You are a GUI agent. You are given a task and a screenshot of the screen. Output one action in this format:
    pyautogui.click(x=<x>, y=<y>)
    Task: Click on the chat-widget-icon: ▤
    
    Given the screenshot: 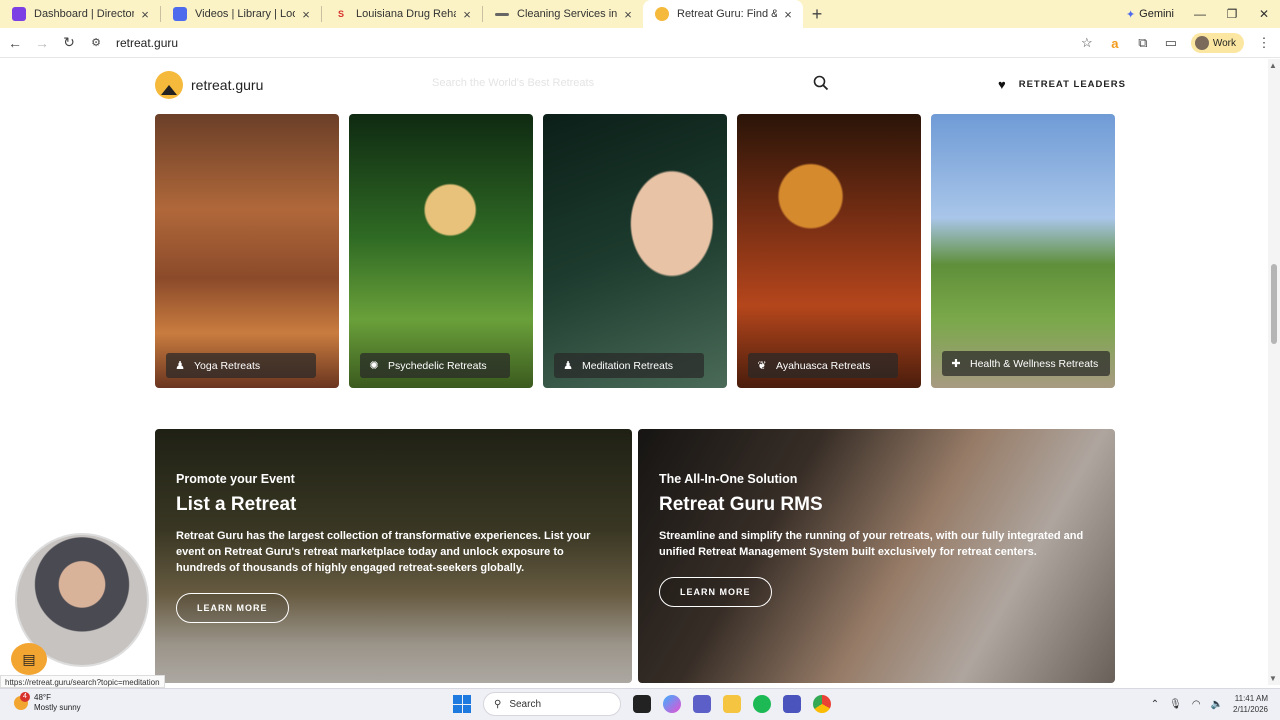 What is the action you would take?
    pyautogui.click(x=29, y=659)
    